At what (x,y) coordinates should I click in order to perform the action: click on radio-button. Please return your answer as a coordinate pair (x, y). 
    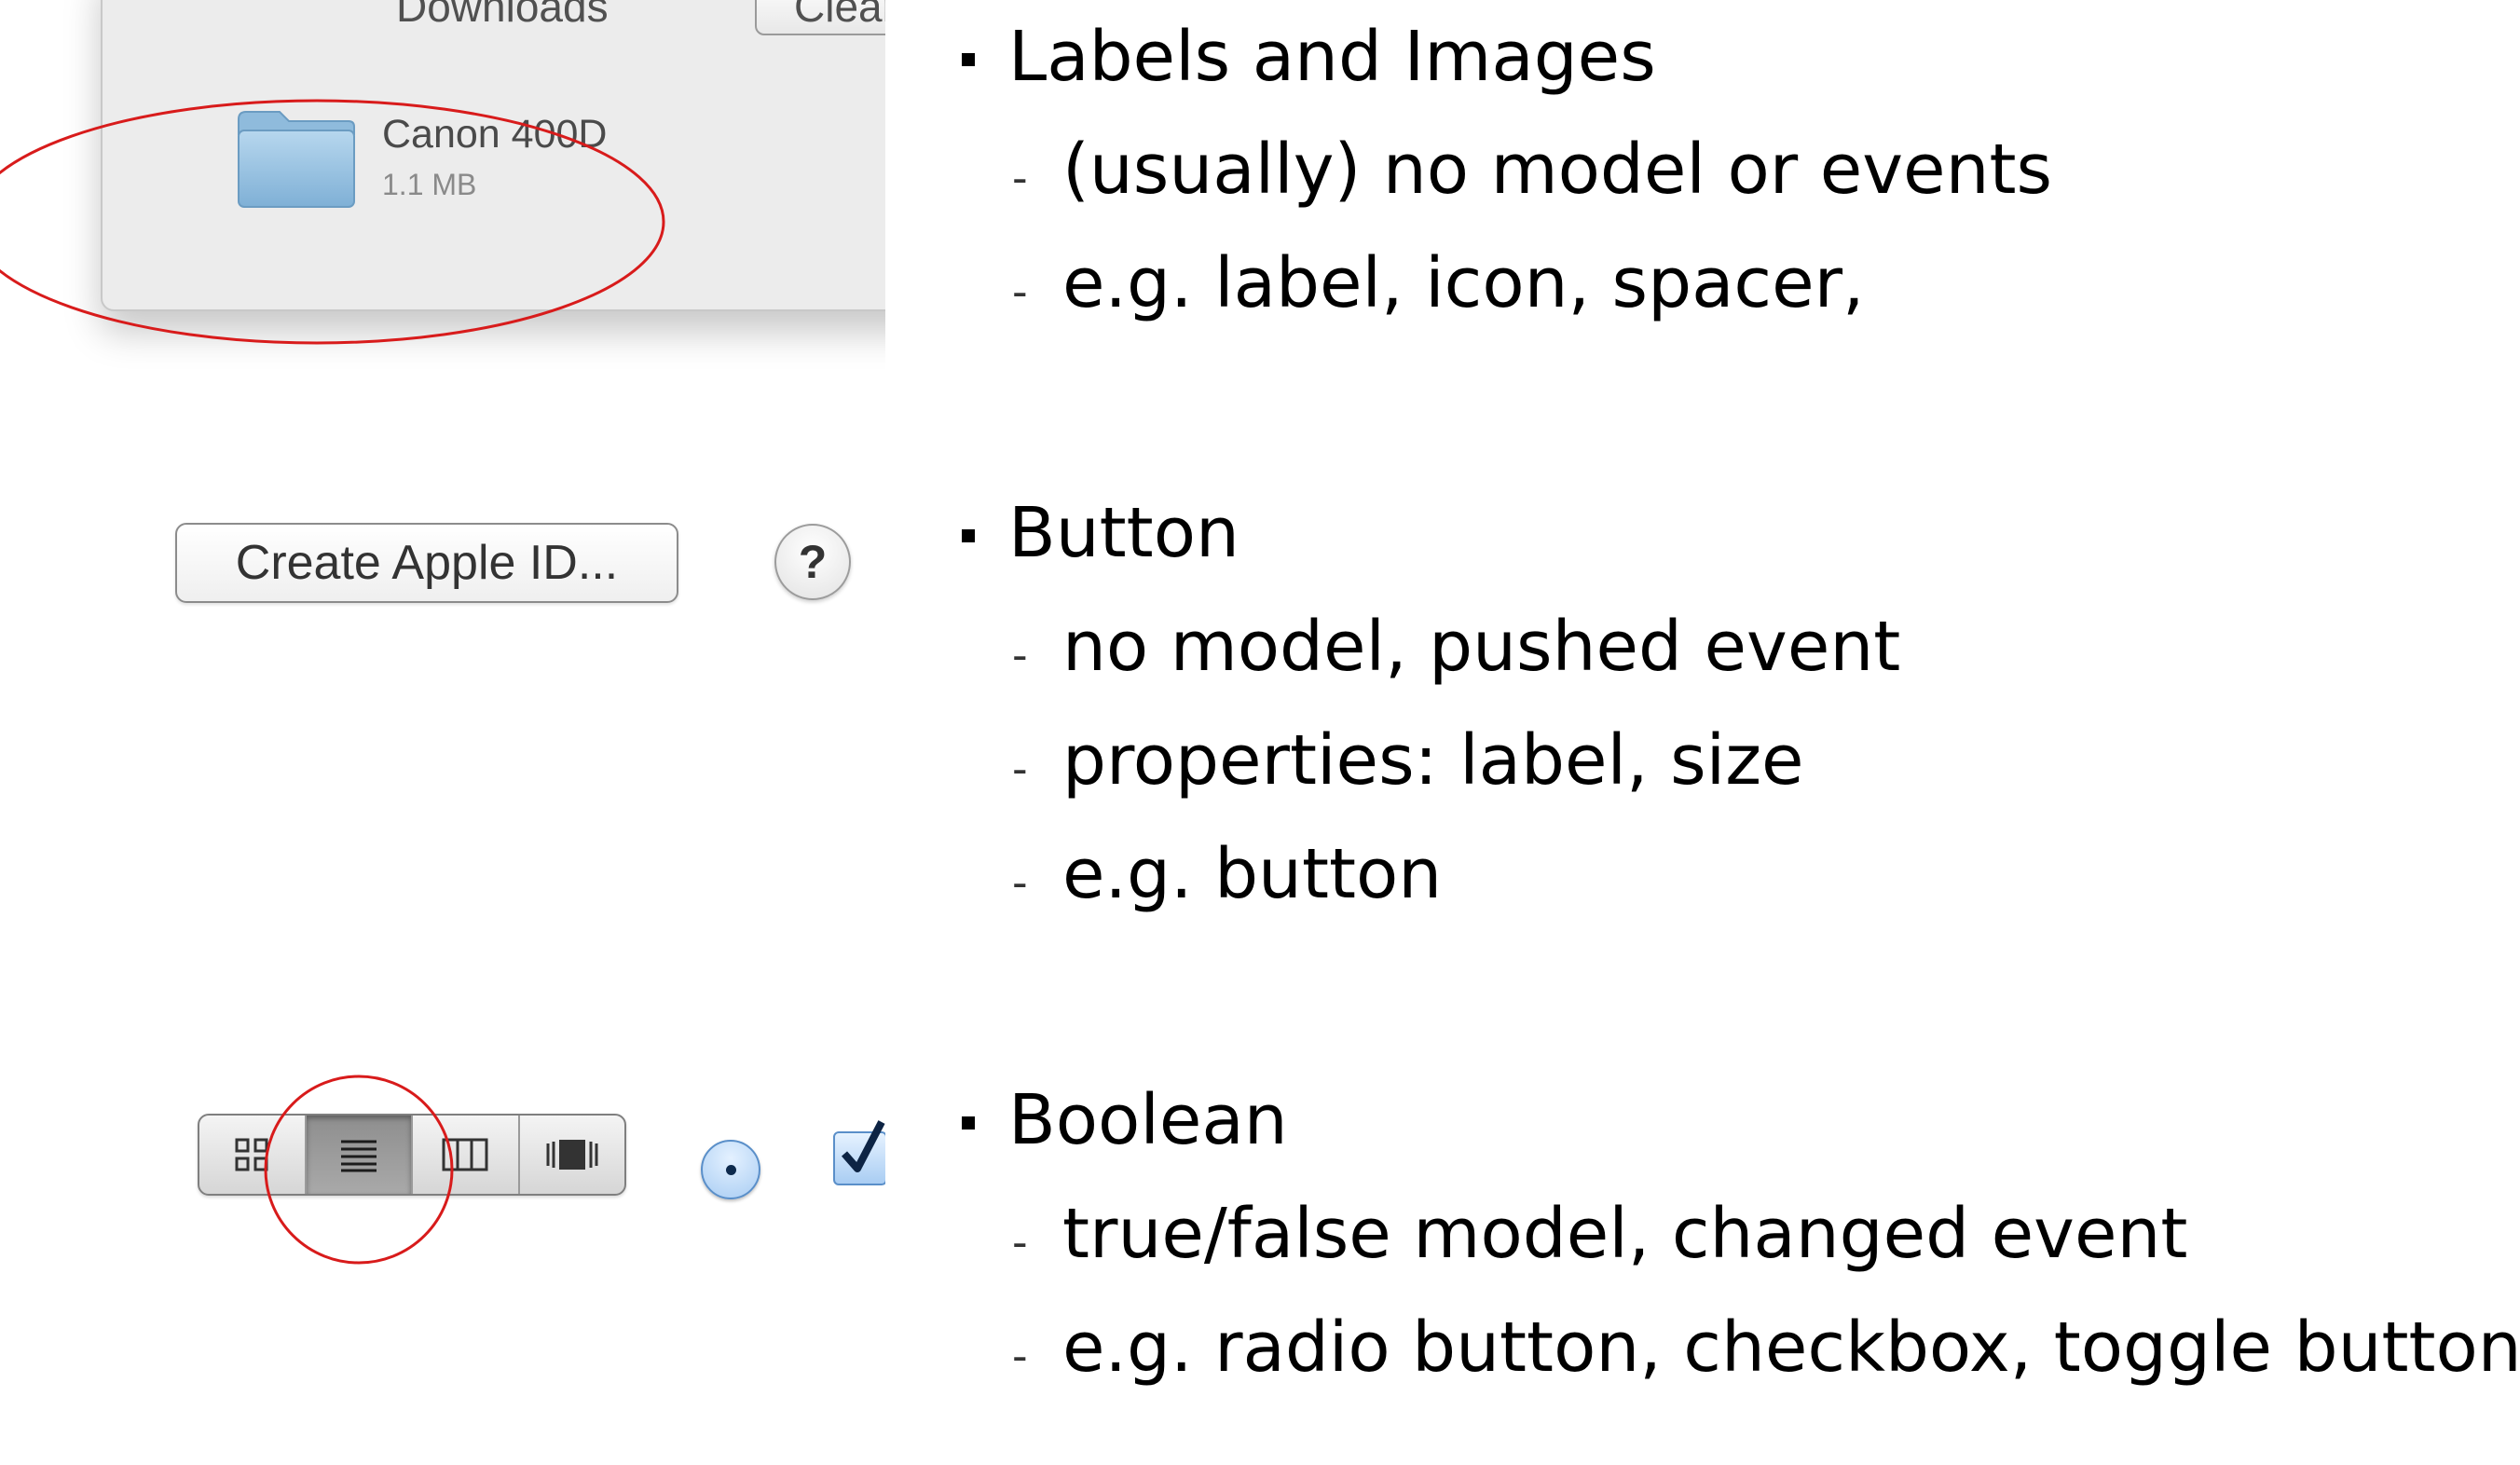
    Looking at the image, I should click on (730, 1169).